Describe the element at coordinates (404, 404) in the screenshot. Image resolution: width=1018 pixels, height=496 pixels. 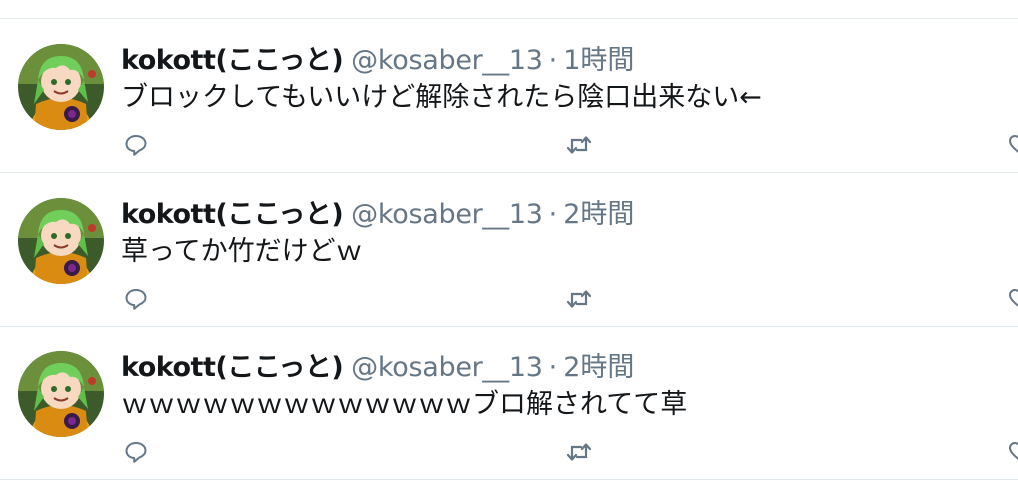
I see `tweet-text: ｗｗｗｗｗｗｗｗｗｗｗｗｗブロ解されてて草` at that location.